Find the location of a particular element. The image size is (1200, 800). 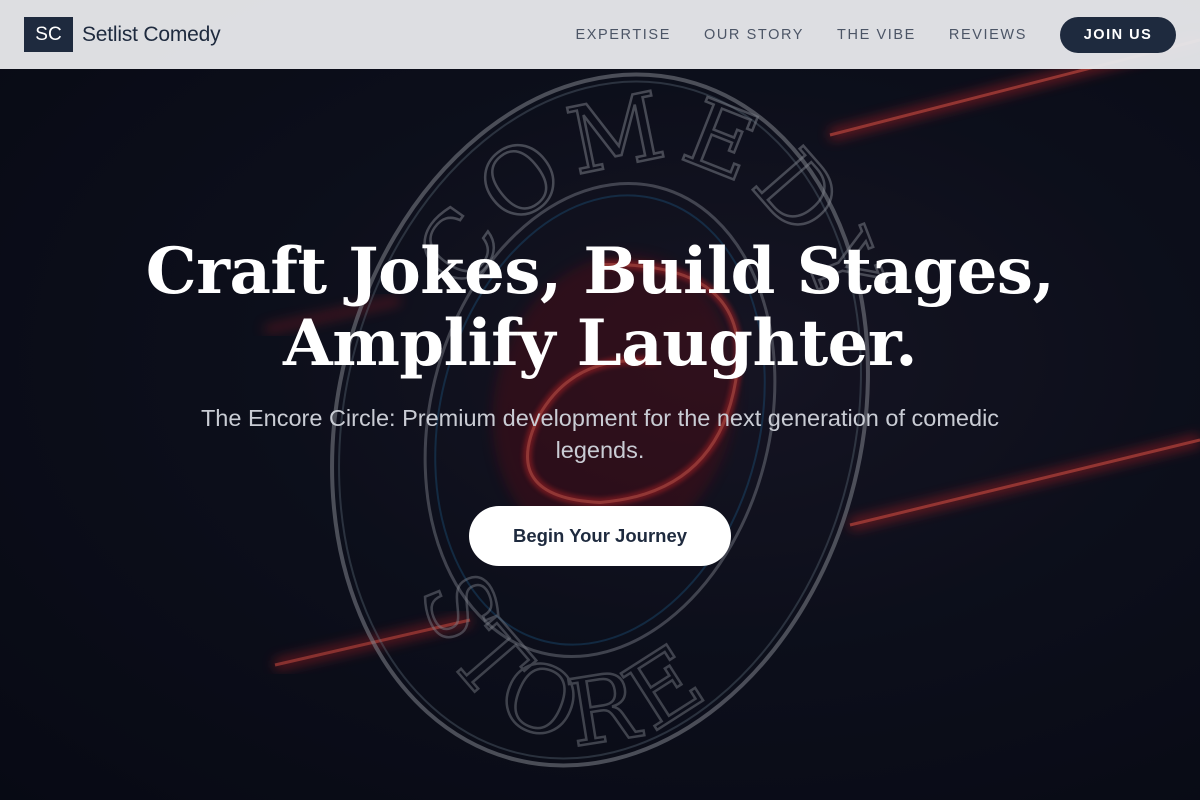

begin-journey-button: Begin Your Journey is located at coordinates (600, 536).